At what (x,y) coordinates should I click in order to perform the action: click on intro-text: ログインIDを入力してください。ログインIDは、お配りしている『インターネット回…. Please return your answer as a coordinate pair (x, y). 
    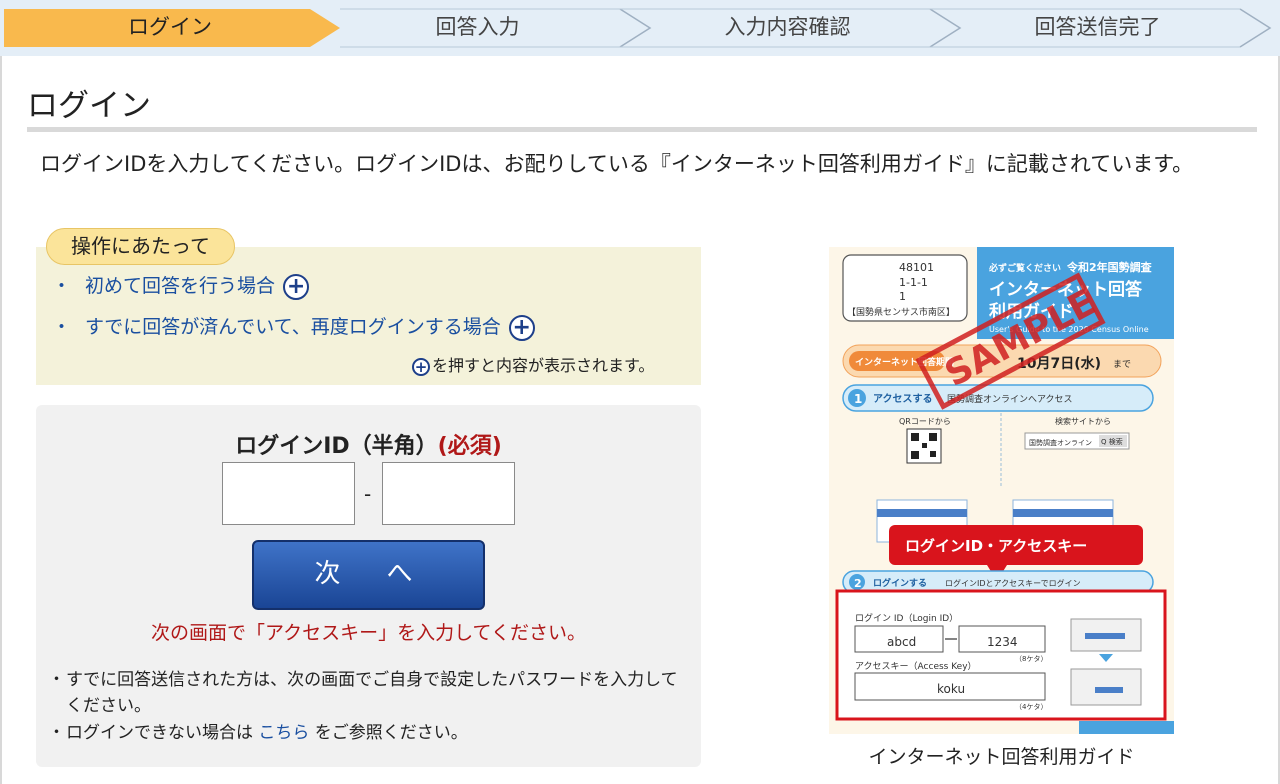
    Looking at the image, I should click on (617, 164).